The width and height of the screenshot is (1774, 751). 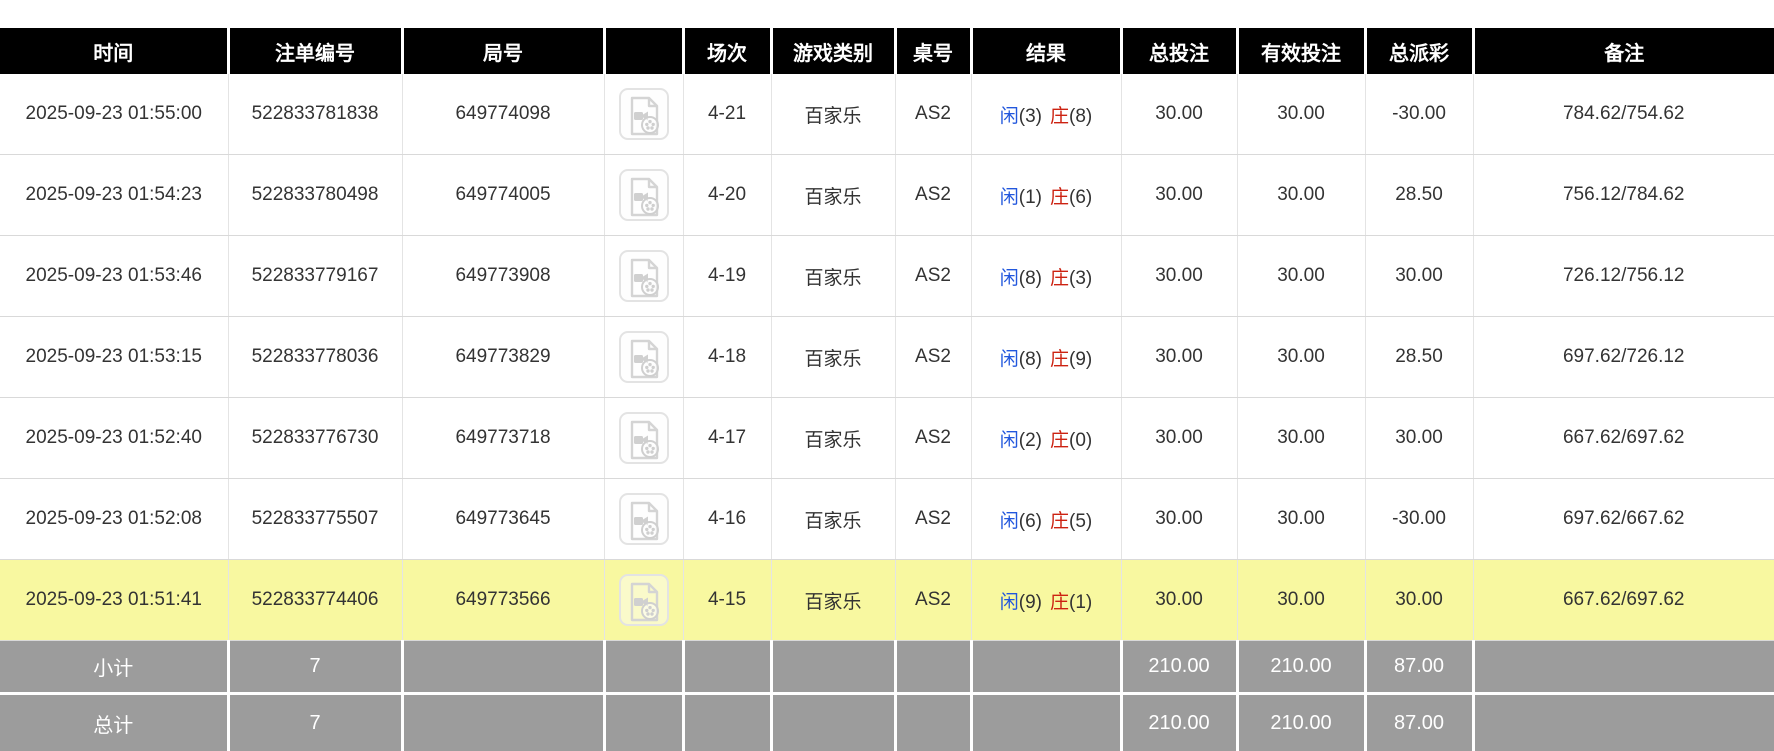 I want to click on total-empty-round, so click(x=503, y=722).